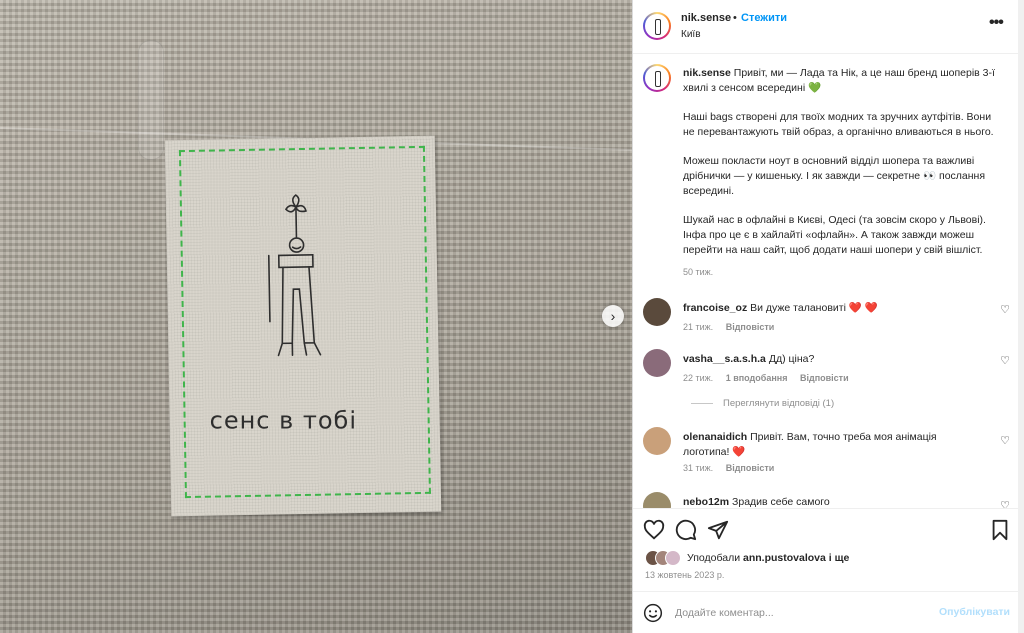  Describe the element at coordinates (698, 272) in the screenshot. I see `caption-time: 50 тиж.` at that location.